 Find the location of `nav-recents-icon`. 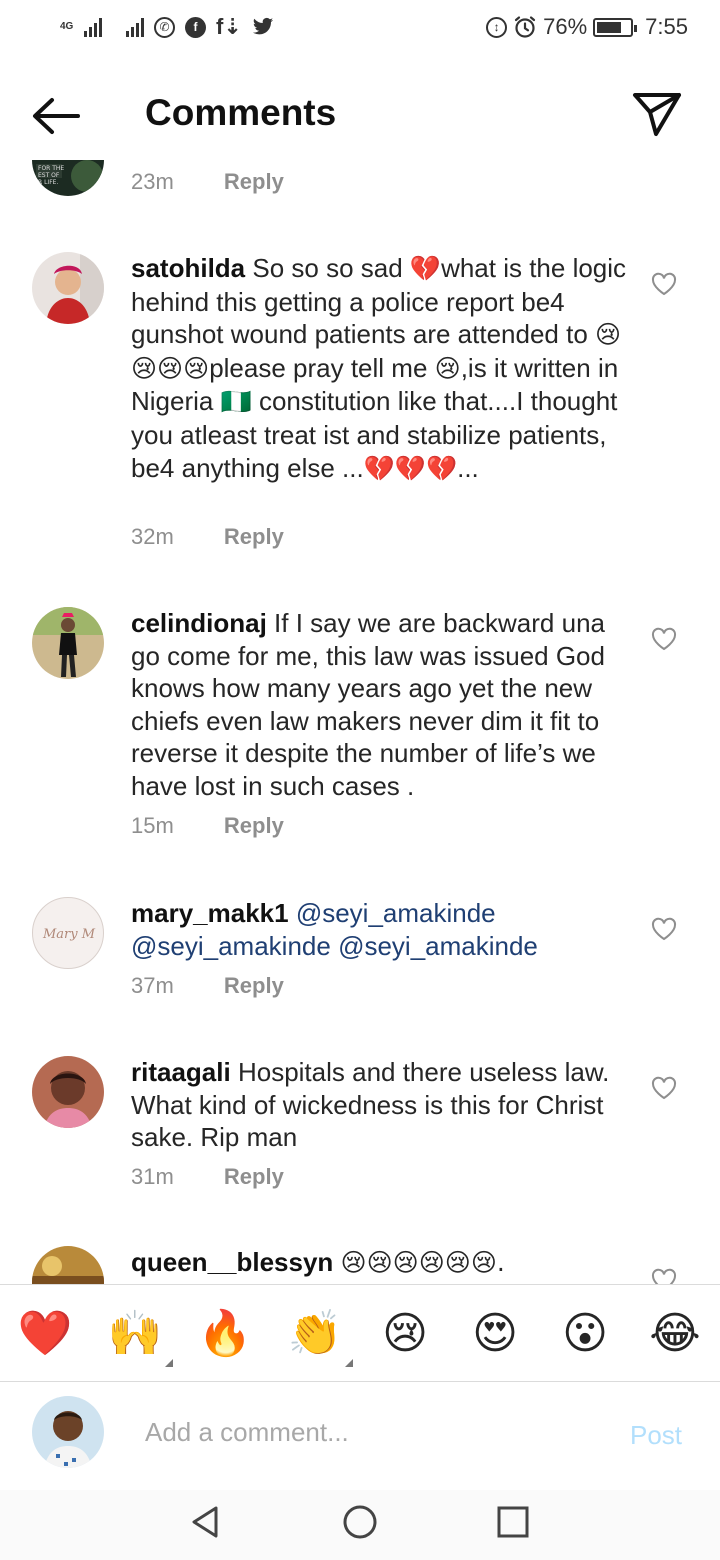

nav-recents-icon is located at coordinates (513, 1522).